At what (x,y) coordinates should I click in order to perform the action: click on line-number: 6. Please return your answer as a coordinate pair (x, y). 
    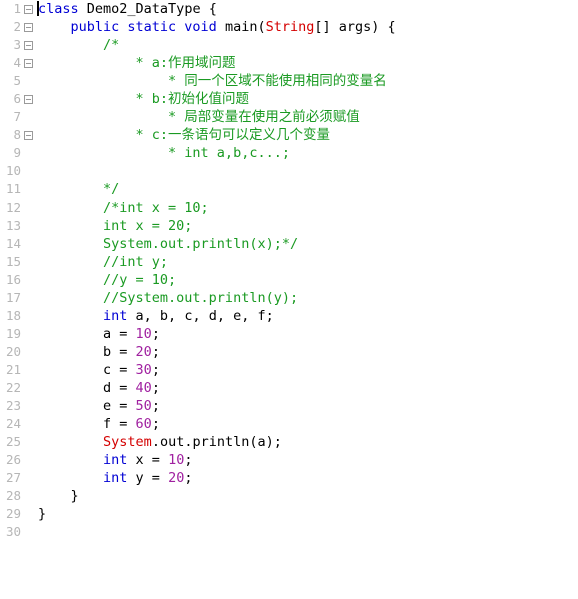
    Looking at the image, I should click on (17, 99).